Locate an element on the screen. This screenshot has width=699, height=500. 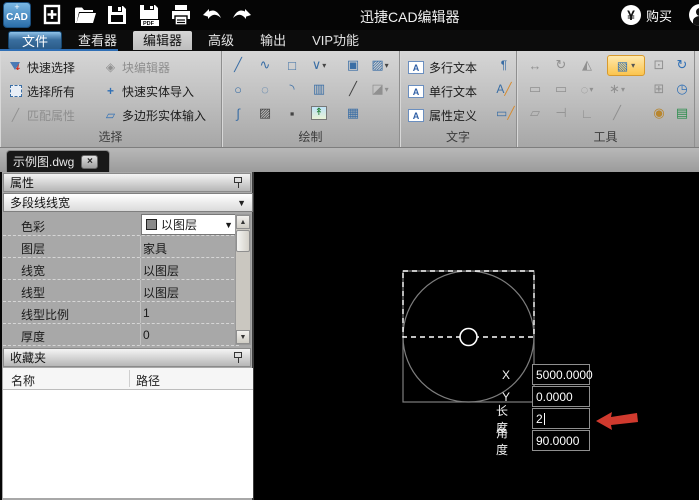
redo-icon is located at coordinates (241, 15).